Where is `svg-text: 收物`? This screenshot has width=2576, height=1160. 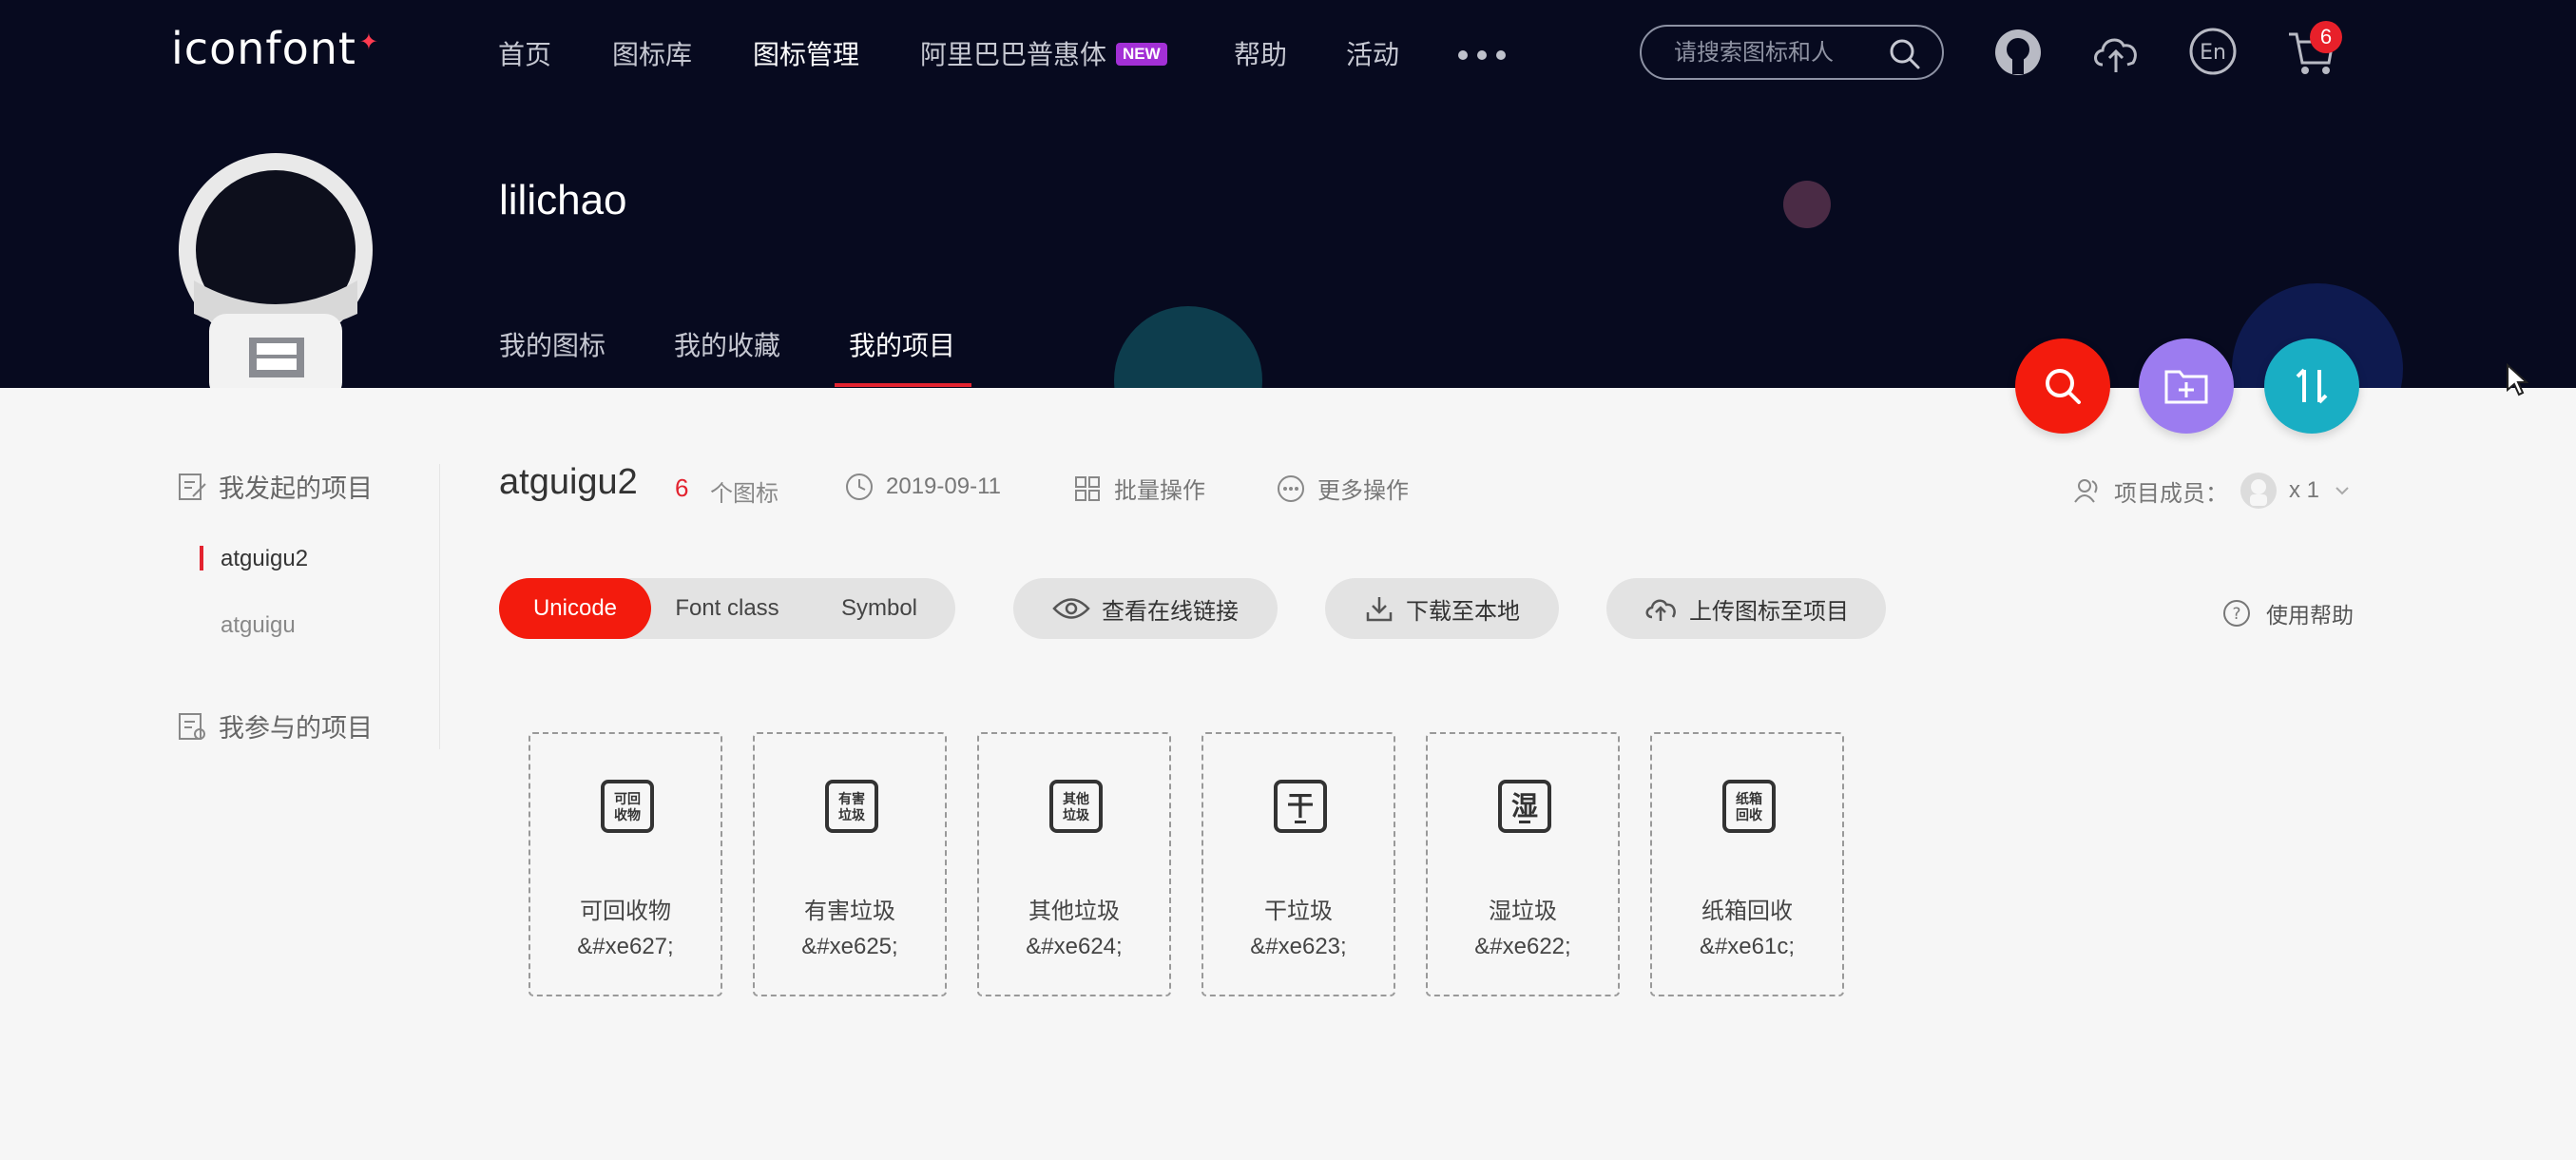 svg-text: 收物 is located at coordinates (627, 815).